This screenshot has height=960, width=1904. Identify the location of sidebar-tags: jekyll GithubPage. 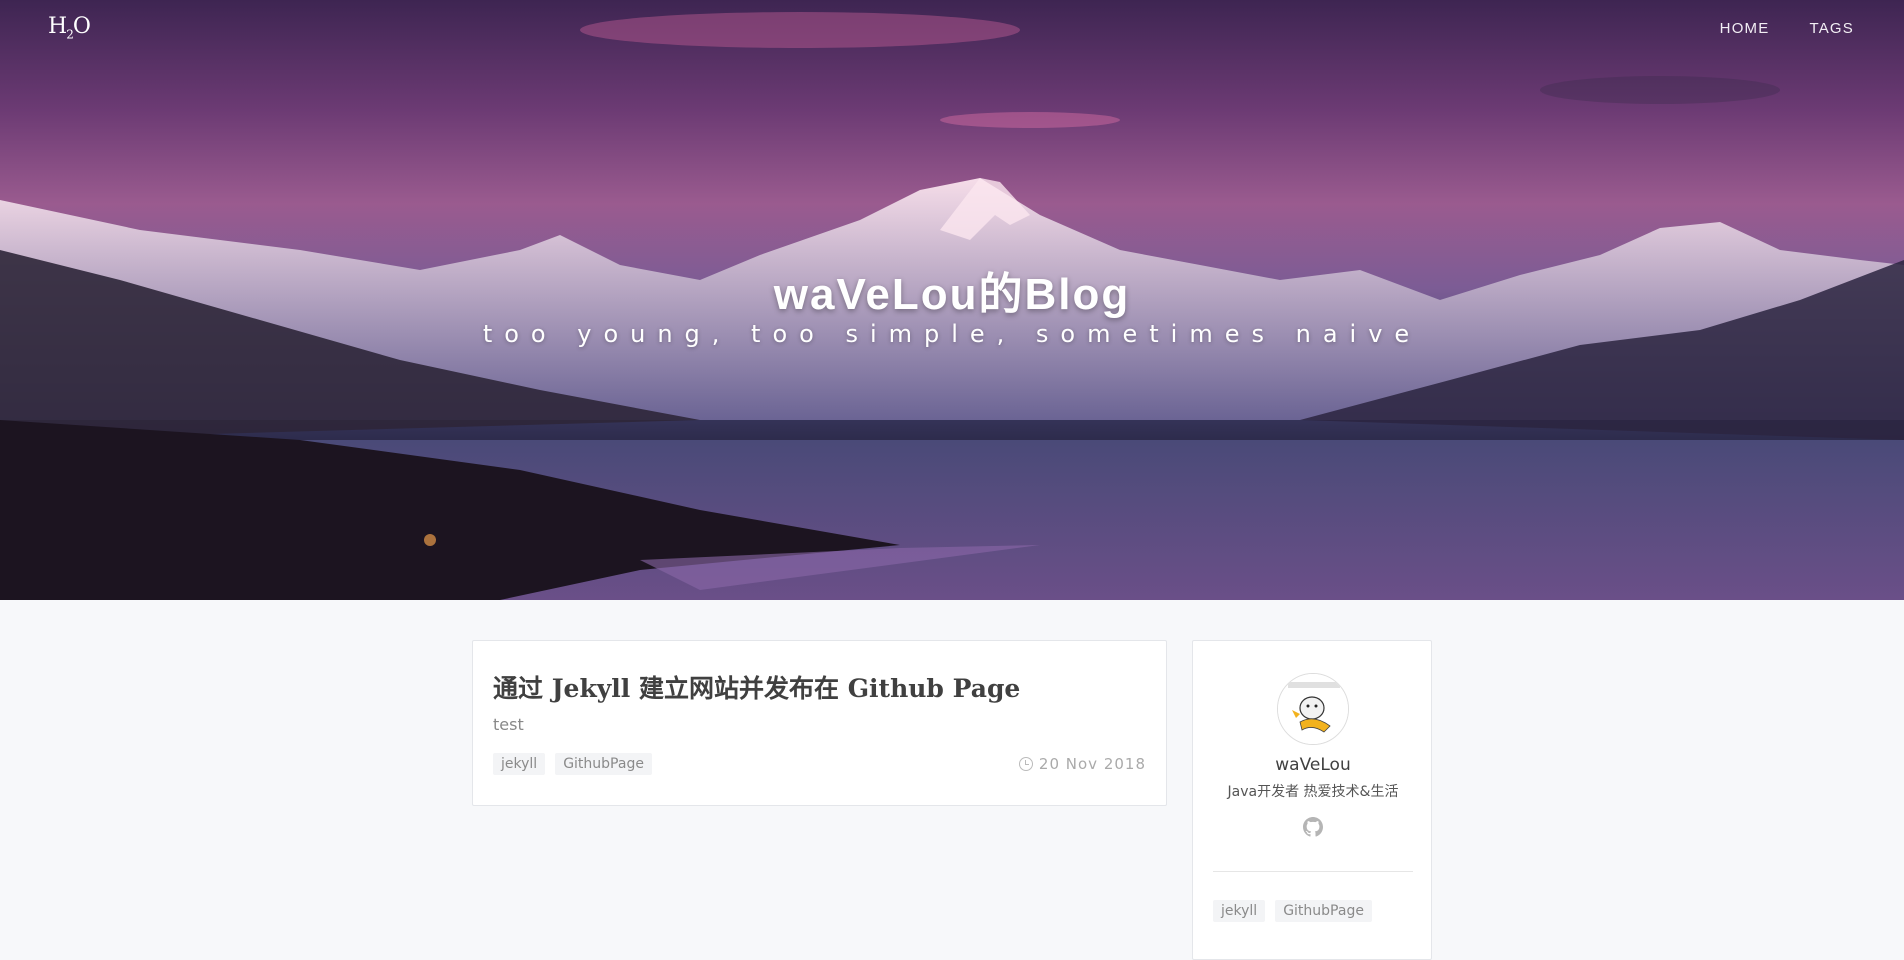
(1292, 911).